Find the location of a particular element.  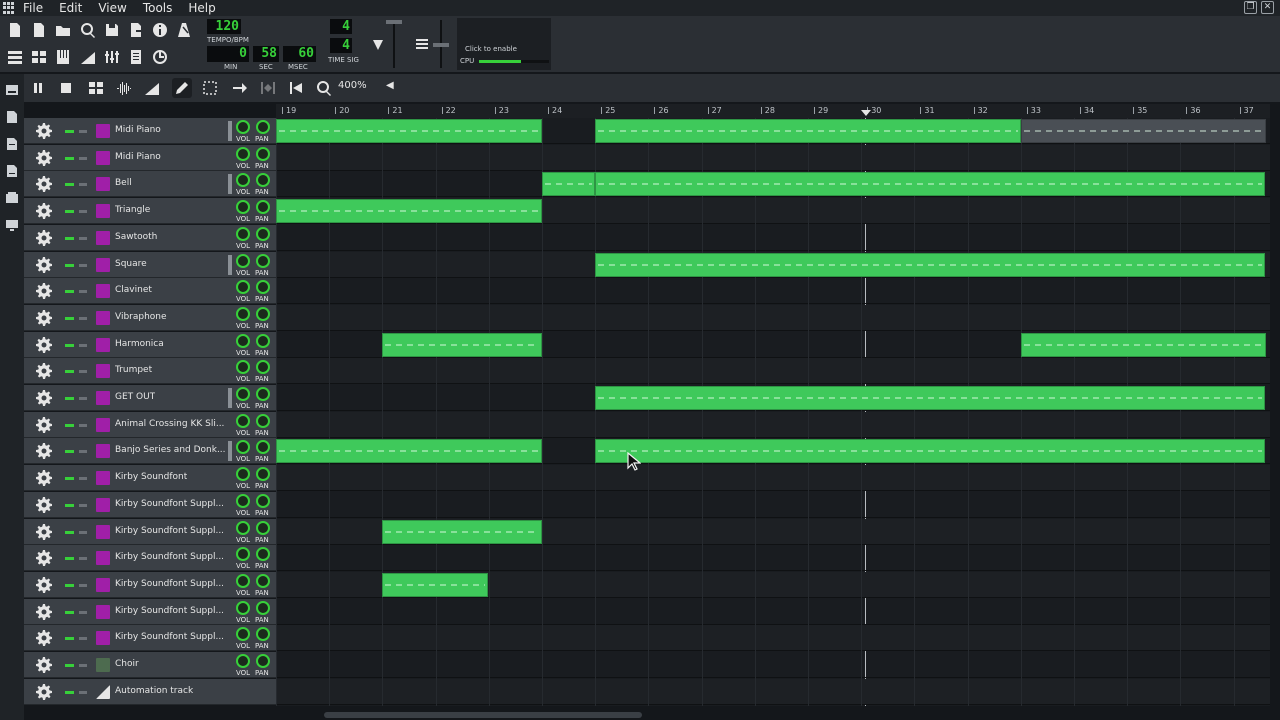

zoom-dropdown-icon: ◀ is located at coordinates (390, 85).